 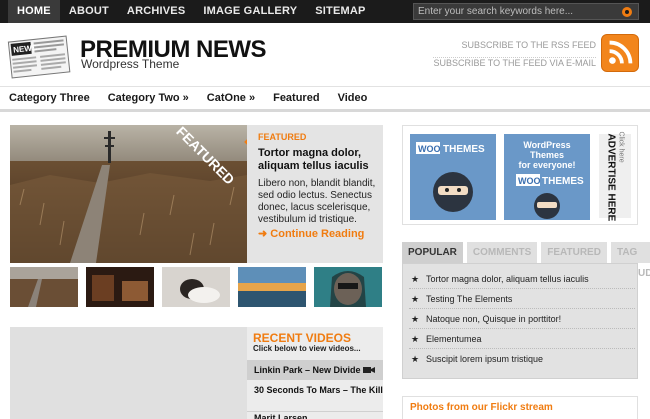 I want to click on nav-image-gallery-link: IMAGE GALLERY, so click(x=250, y=11).